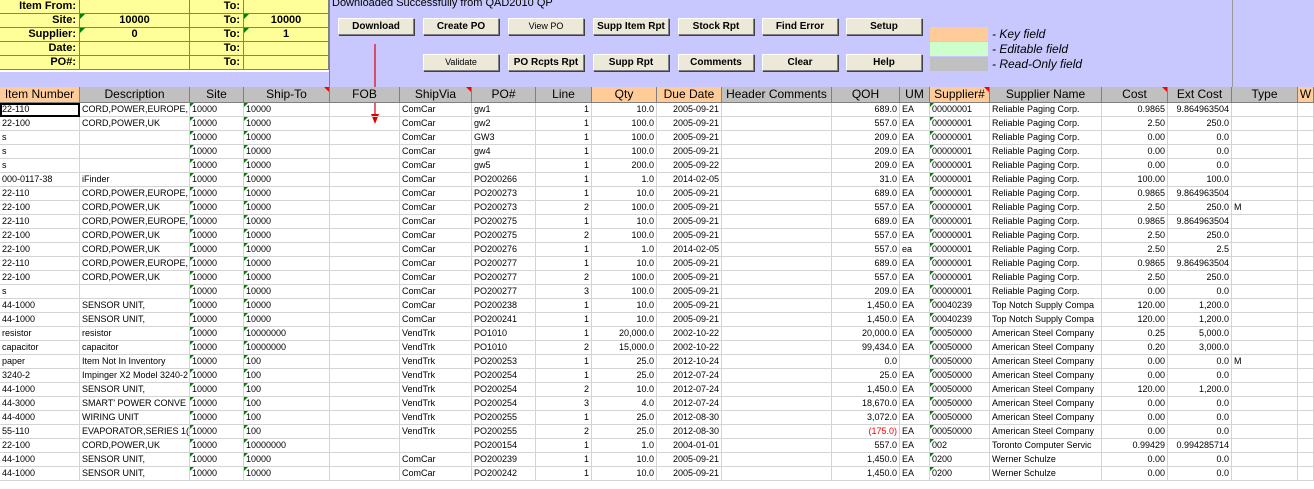  What do you see at coordinates (504, 152) in the screenshot?
I see `grid-cell: gw4` at bounding box center [504, 152].